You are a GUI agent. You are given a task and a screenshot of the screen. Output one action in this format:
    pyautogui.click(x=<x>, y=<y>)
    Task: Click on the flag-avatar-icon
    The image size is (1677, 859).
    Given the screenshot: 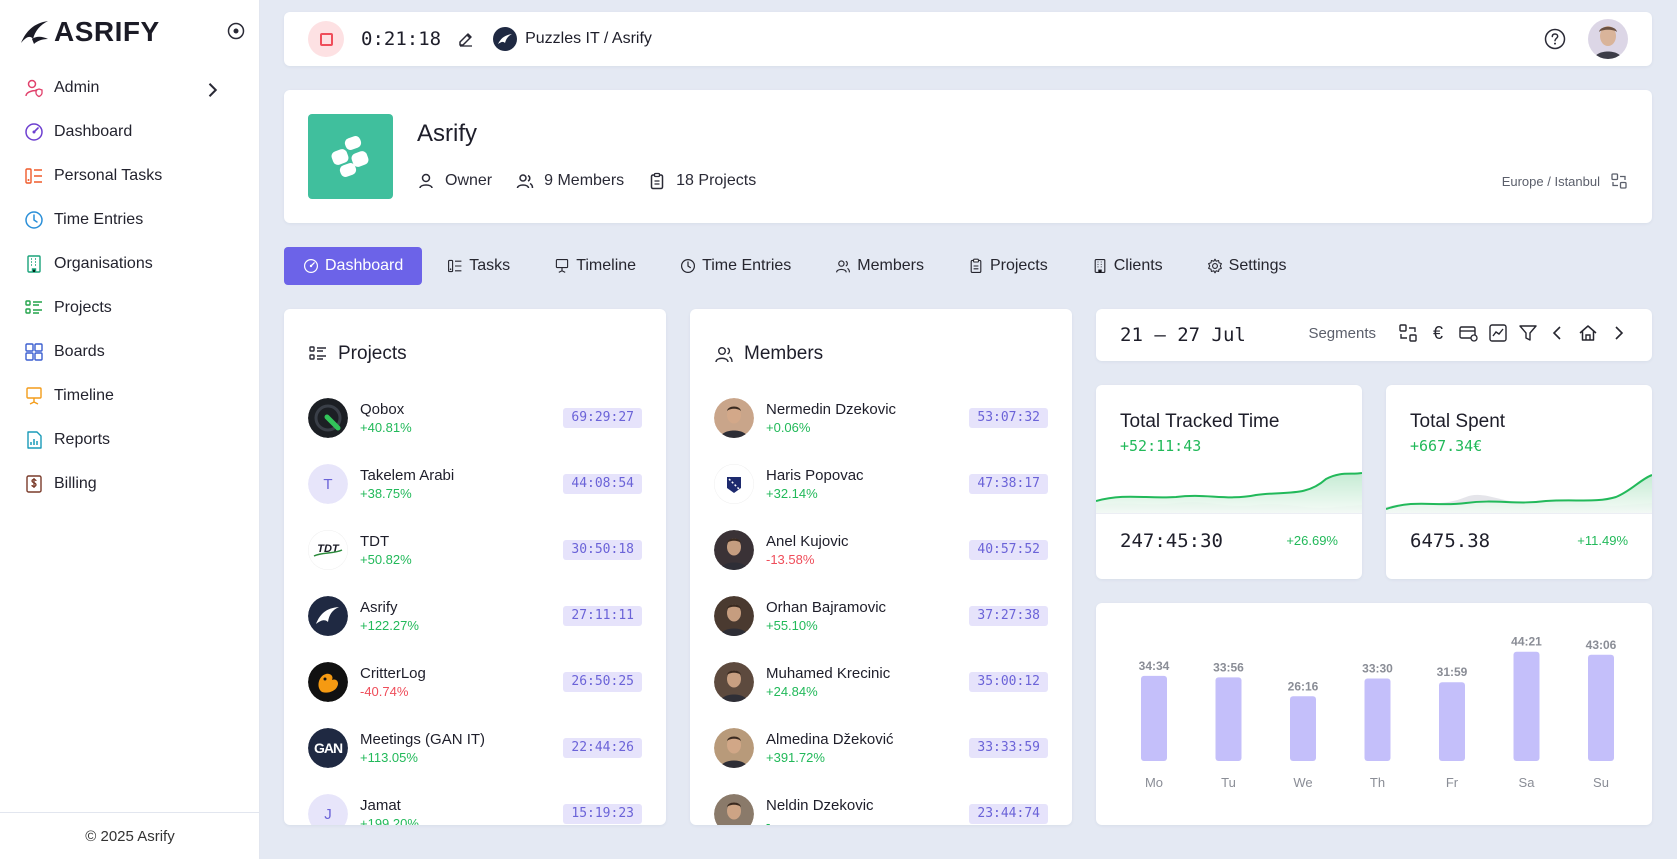 What is the action you would take?
    pyautogui.click(x=734, y=484)
    